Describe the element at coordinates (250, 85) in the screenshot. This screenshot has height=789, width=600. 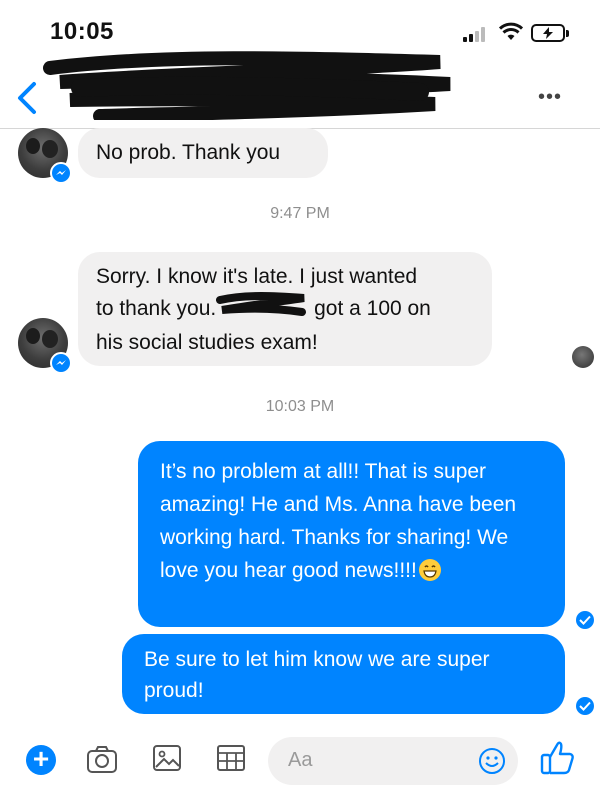
I see `contact-name-redaction` at that location.